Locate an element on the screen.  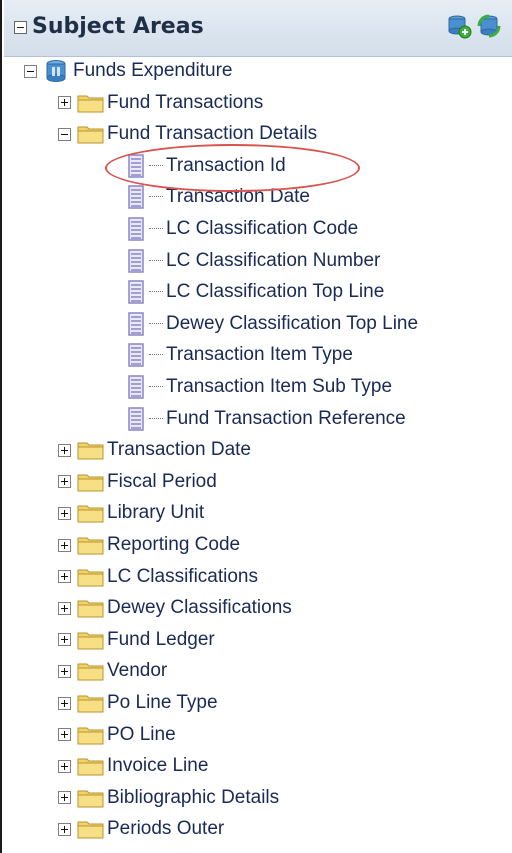
panel-title: Subject Areas is located at coordinates (118, 26).